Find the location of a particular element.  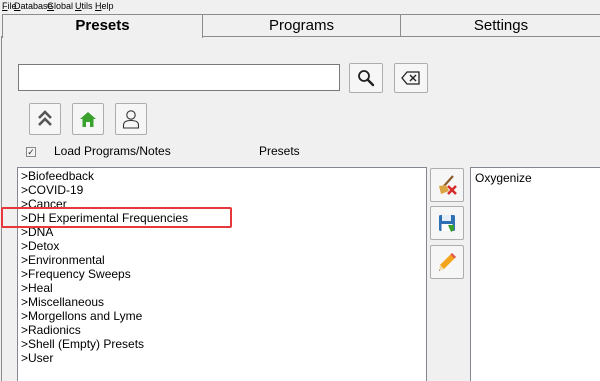

user-button is located at coordinates (131, 119).